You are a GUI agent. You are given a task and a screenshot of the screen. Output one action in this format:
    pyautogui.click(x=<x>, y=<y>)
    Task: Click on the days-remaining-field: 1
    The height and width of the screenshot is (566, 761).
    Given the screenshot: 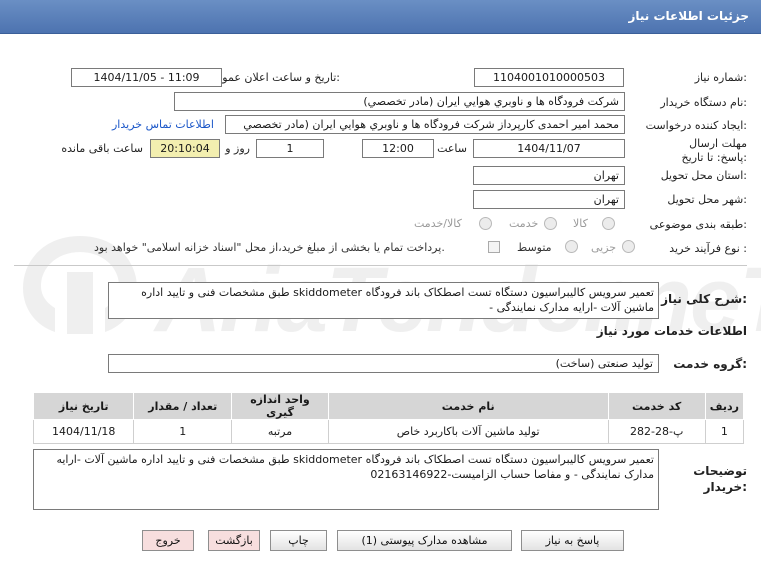 What is the action you would take?
    pyautogui.click(x=290, y=148)
    